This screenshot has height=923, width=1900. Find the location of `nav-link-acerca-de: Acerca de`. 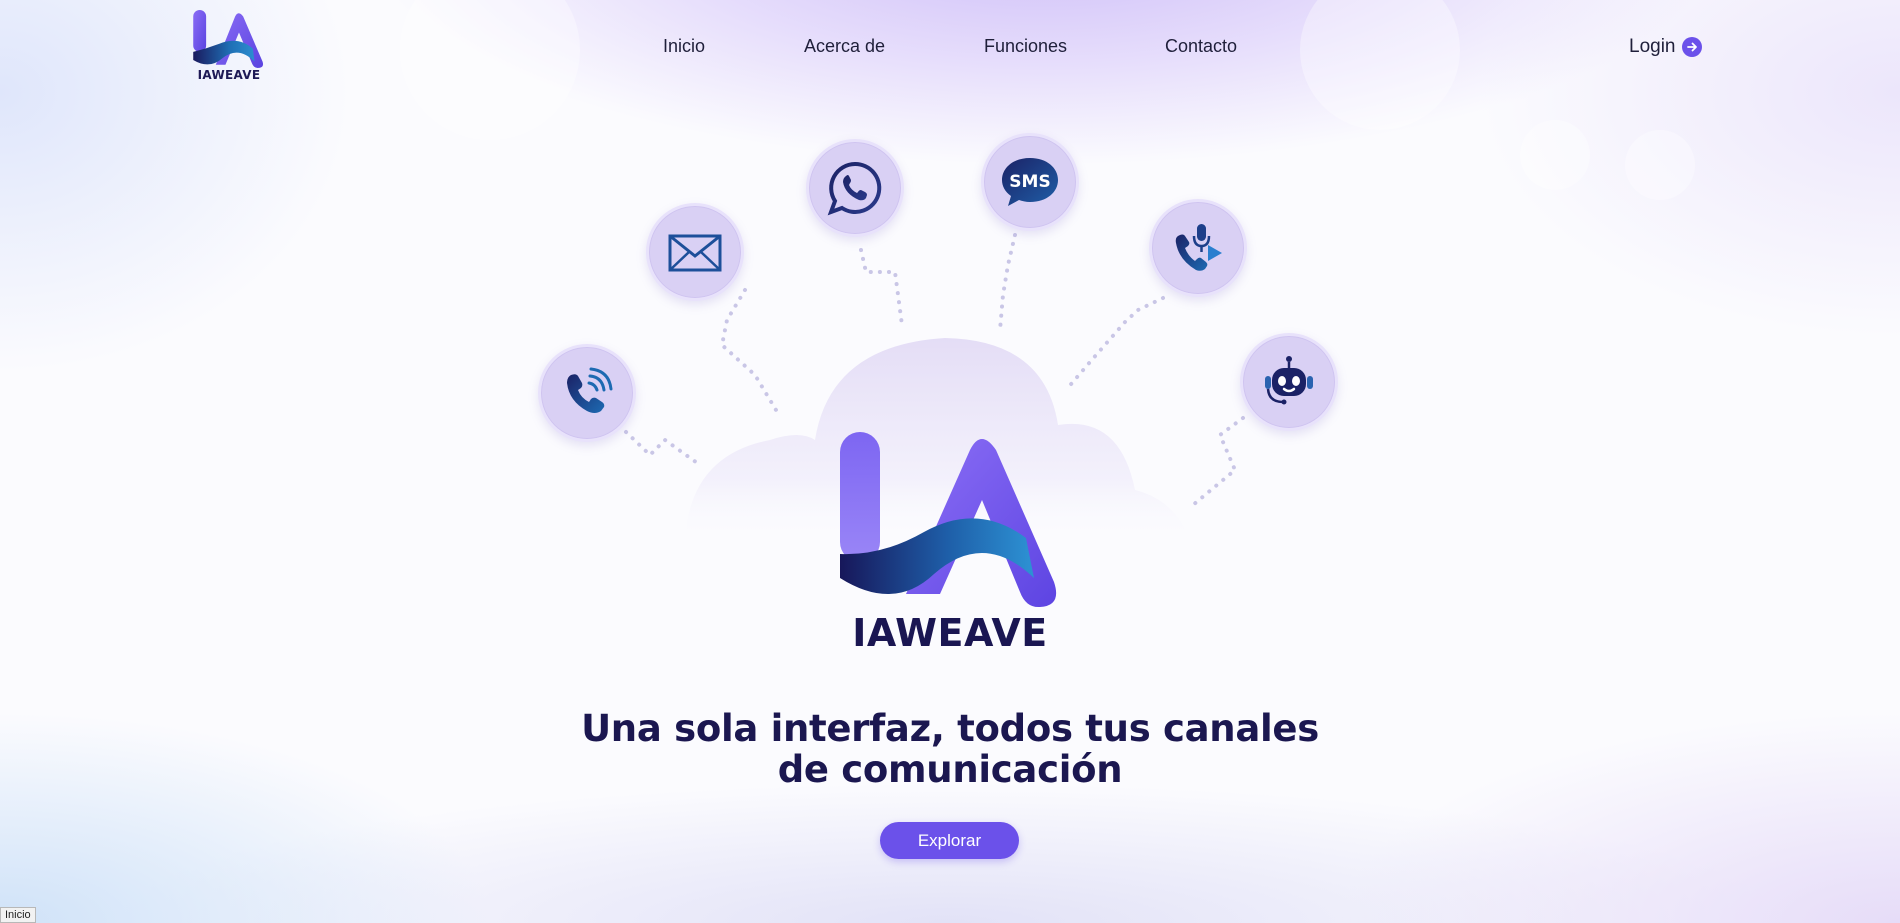

nav-link-acerca-de: Acerca de is located at coordinates (844, 46).